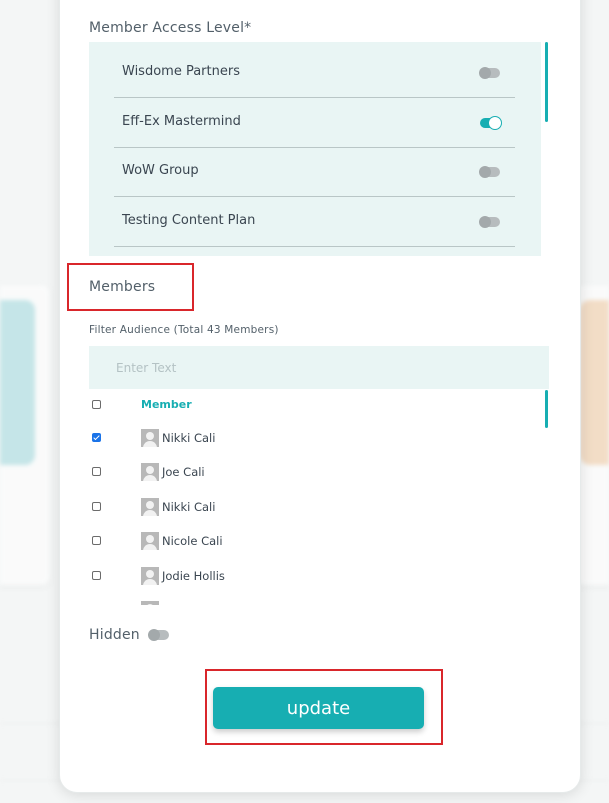 The width and height of the screenshot is (609, 803). I want to click on access-item-testing-content-plan: Testing Content Plan, so click(314, 222).